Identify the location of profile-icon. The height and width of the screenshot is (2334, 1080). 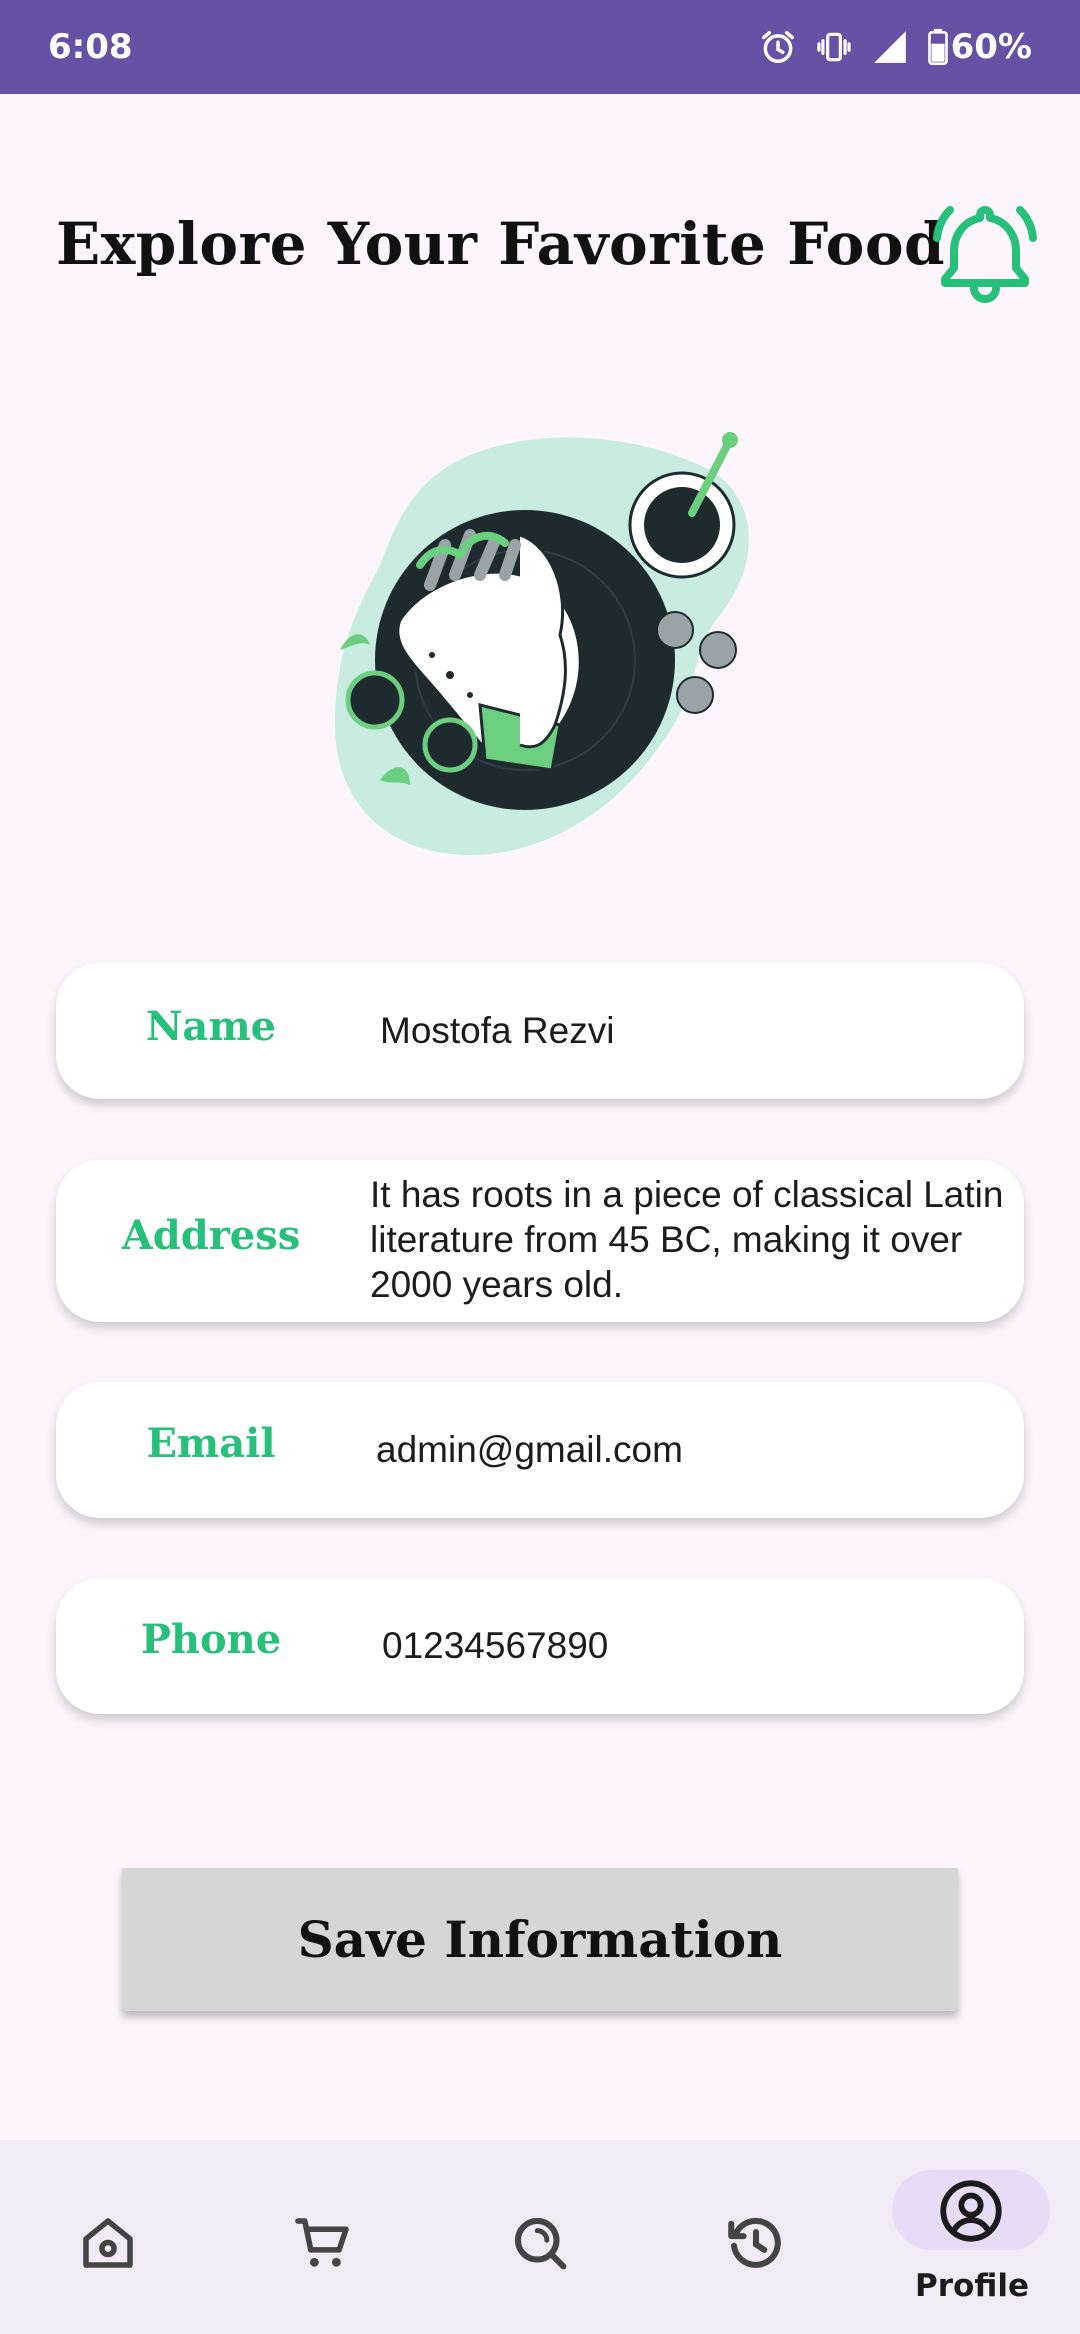
(971, 2211).